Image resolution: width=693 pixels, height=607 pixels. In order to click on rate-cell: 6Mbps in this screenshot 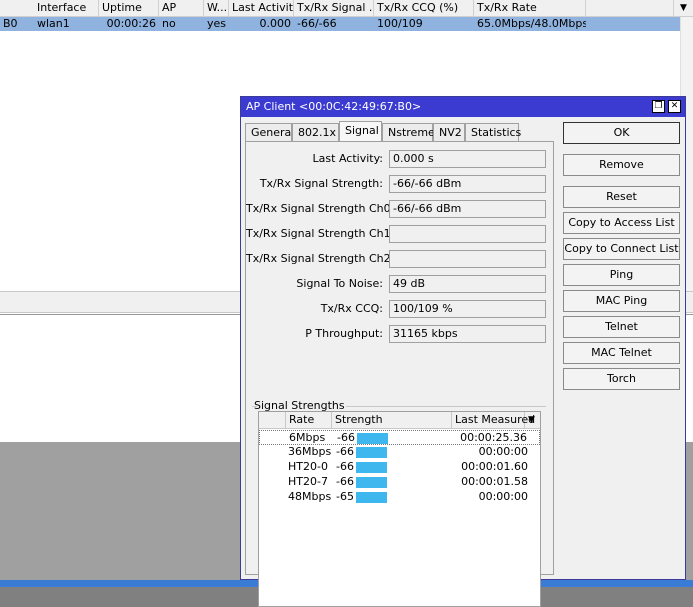, I will do `click(307, 437)`.